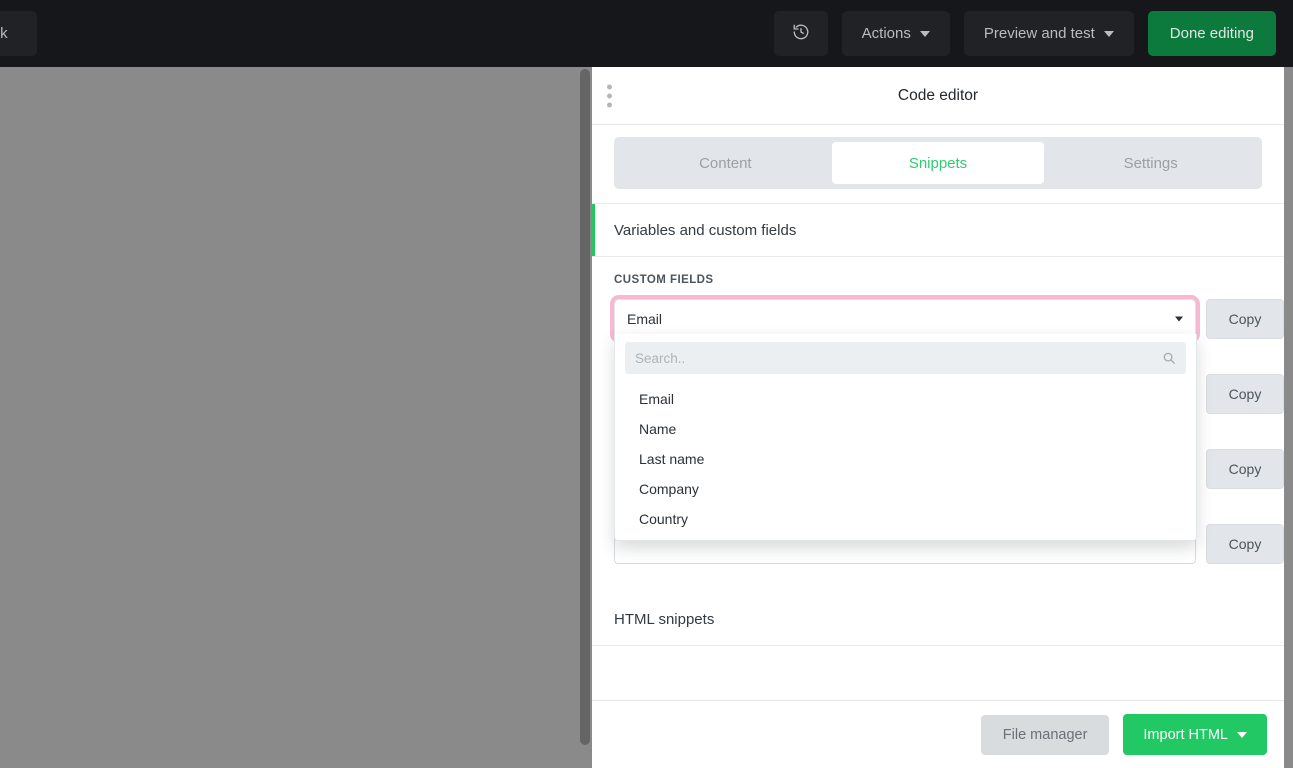 This screenshot has height=768, width=1293. Describe the element at coordinates (1169, 358) in the screenshot. I see `search-icon` at that location.